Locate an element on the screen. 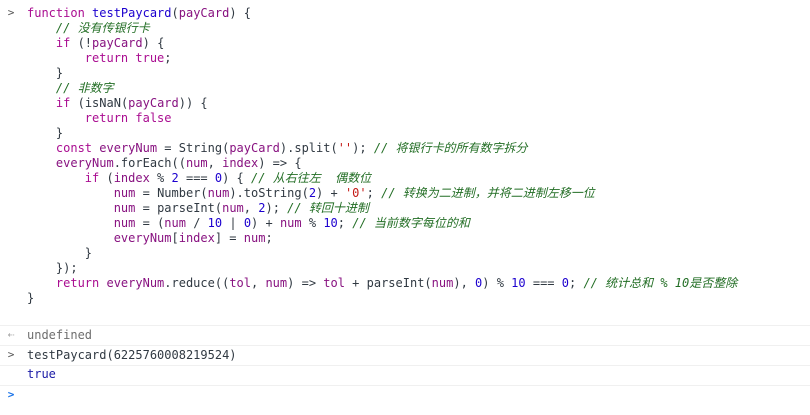 Image resolution: width=810 pixels, height=415 pixels. prompt-chevron-icon: > is located at coordinates (11, 394).